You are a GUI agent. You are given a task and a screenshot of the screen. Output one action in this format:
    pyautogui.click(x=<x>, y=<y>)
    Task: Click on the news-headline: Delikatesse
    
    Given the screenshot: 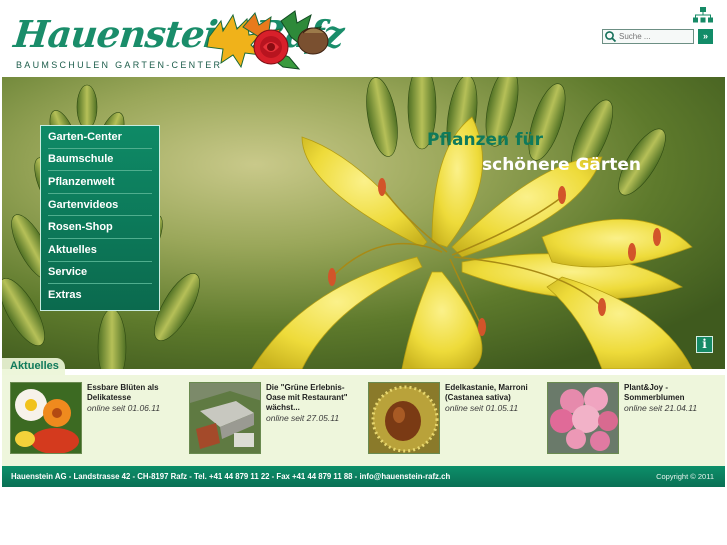 What is the action you would take?
    pyautogui.click(x=109, y=397)
    